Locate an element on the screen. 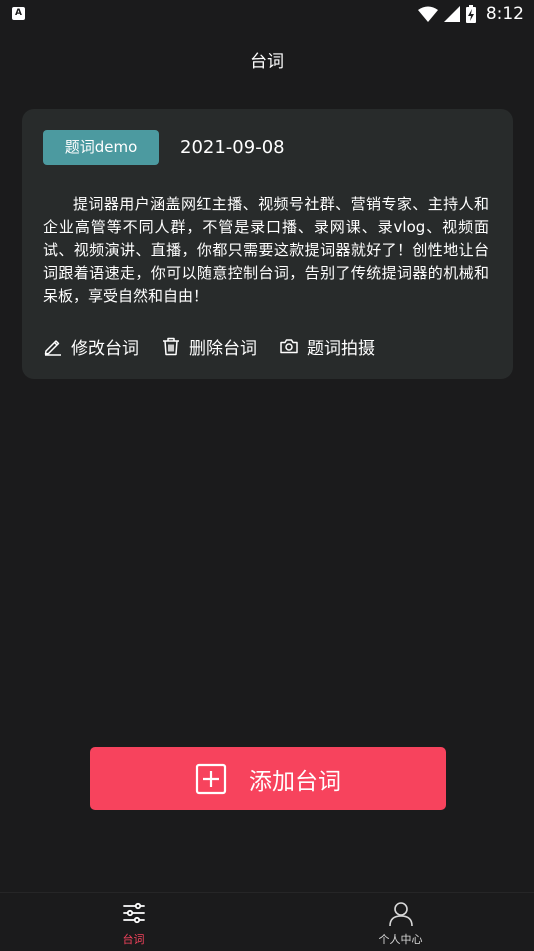 This screenshot has width=534, height=951. add-script-button: 添加台词 is located at coordinates (268, 778).